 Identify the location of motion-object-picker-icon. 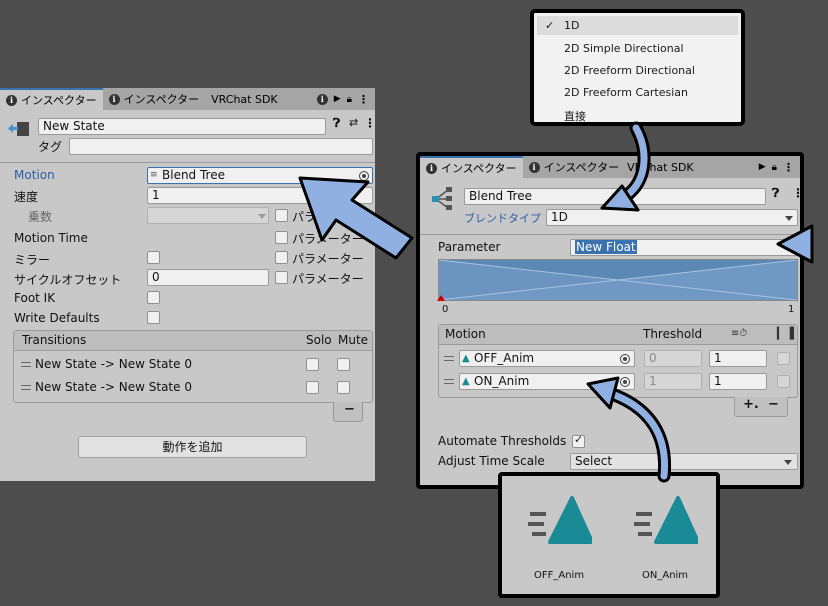
(364, 176).